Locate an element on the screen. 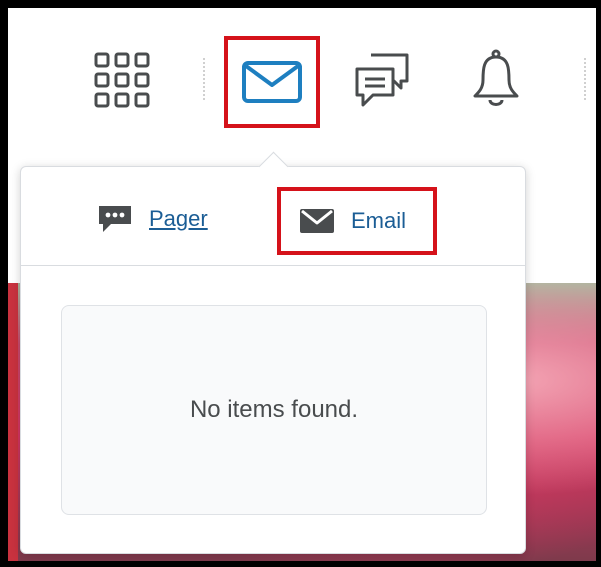  bell-icon is located at coordinates (496, 79).